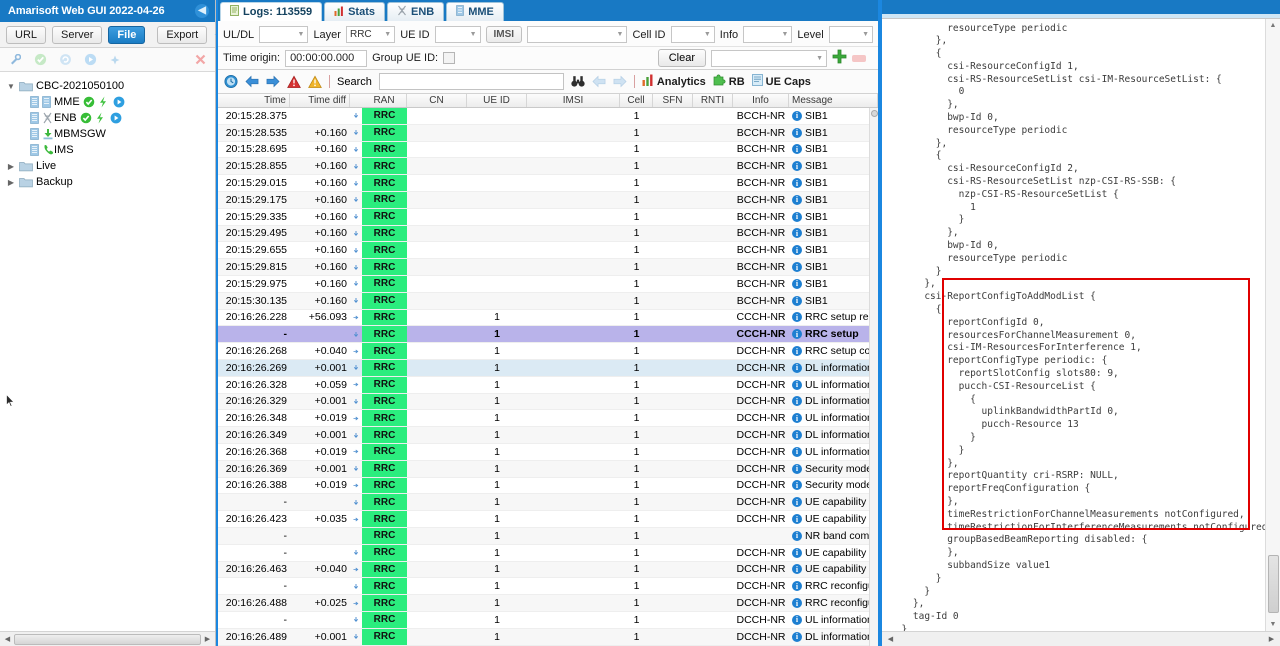 The image size is (1280, 646). What do you see at coordinates (254, 100) in the screenshot?
I see `col-time: Time` at bounding box center [254, 100].